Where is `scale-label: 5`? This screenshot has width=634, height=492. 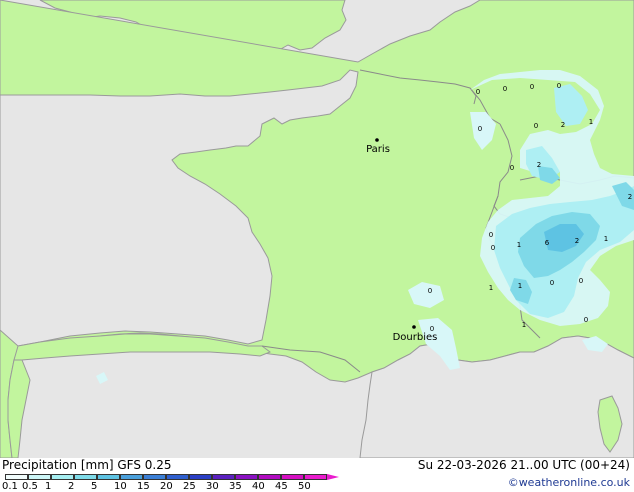
scale-label: 5 is located at coordinates (94, 486).